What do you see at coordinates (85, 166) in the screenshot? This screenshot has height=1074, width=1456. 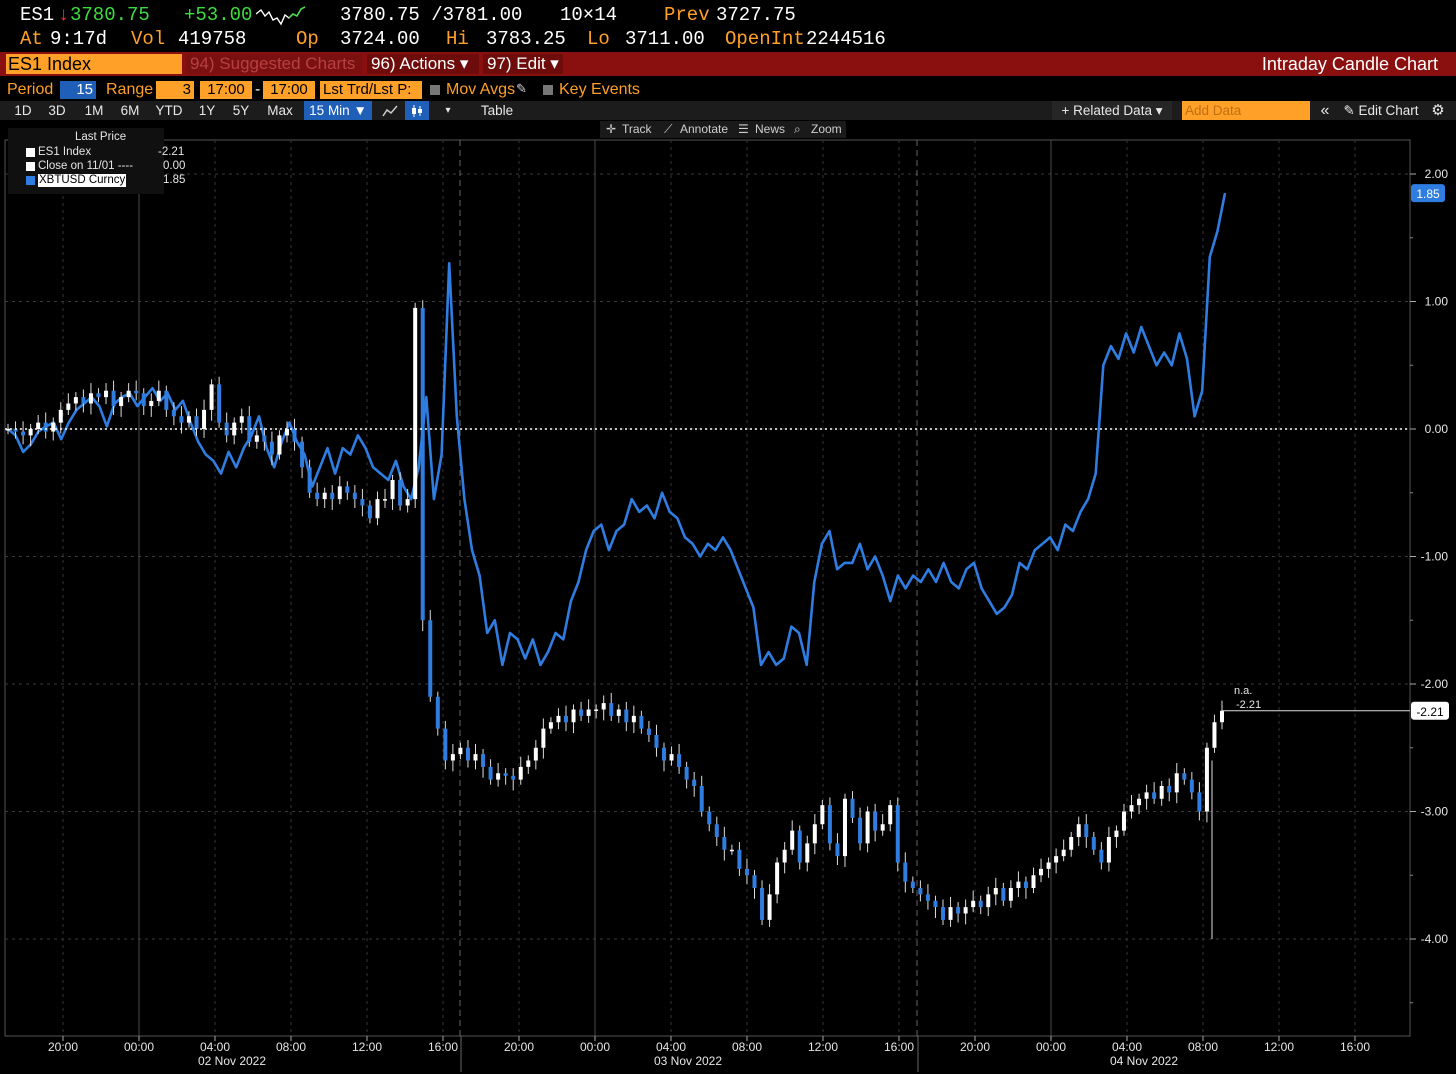 I see `legend-item-close: Close on 11/01 ----` at bounding box center [85, 166].